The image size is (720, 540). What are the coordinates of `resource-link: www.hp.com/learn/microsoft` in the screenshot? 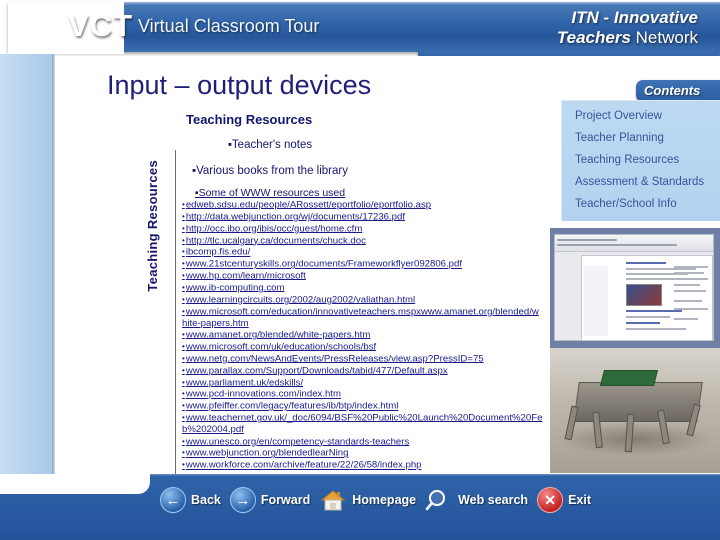 It's located at (363, 276).